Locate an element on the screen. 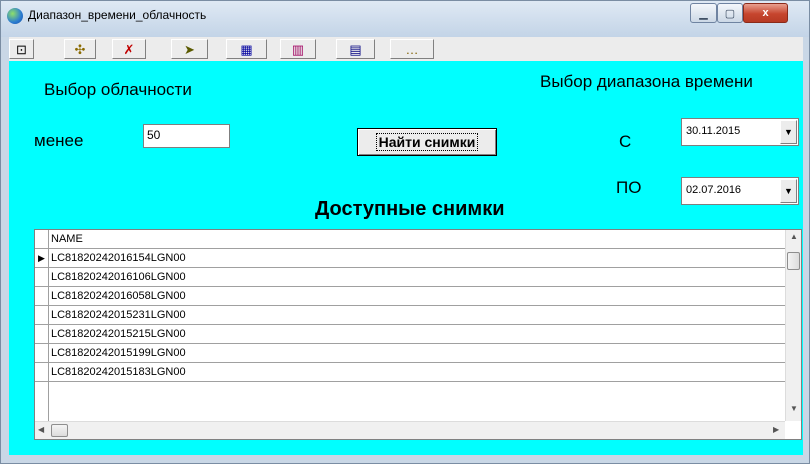  from-date-dropdown-button: ▼ is located at coordinates (788, 132).